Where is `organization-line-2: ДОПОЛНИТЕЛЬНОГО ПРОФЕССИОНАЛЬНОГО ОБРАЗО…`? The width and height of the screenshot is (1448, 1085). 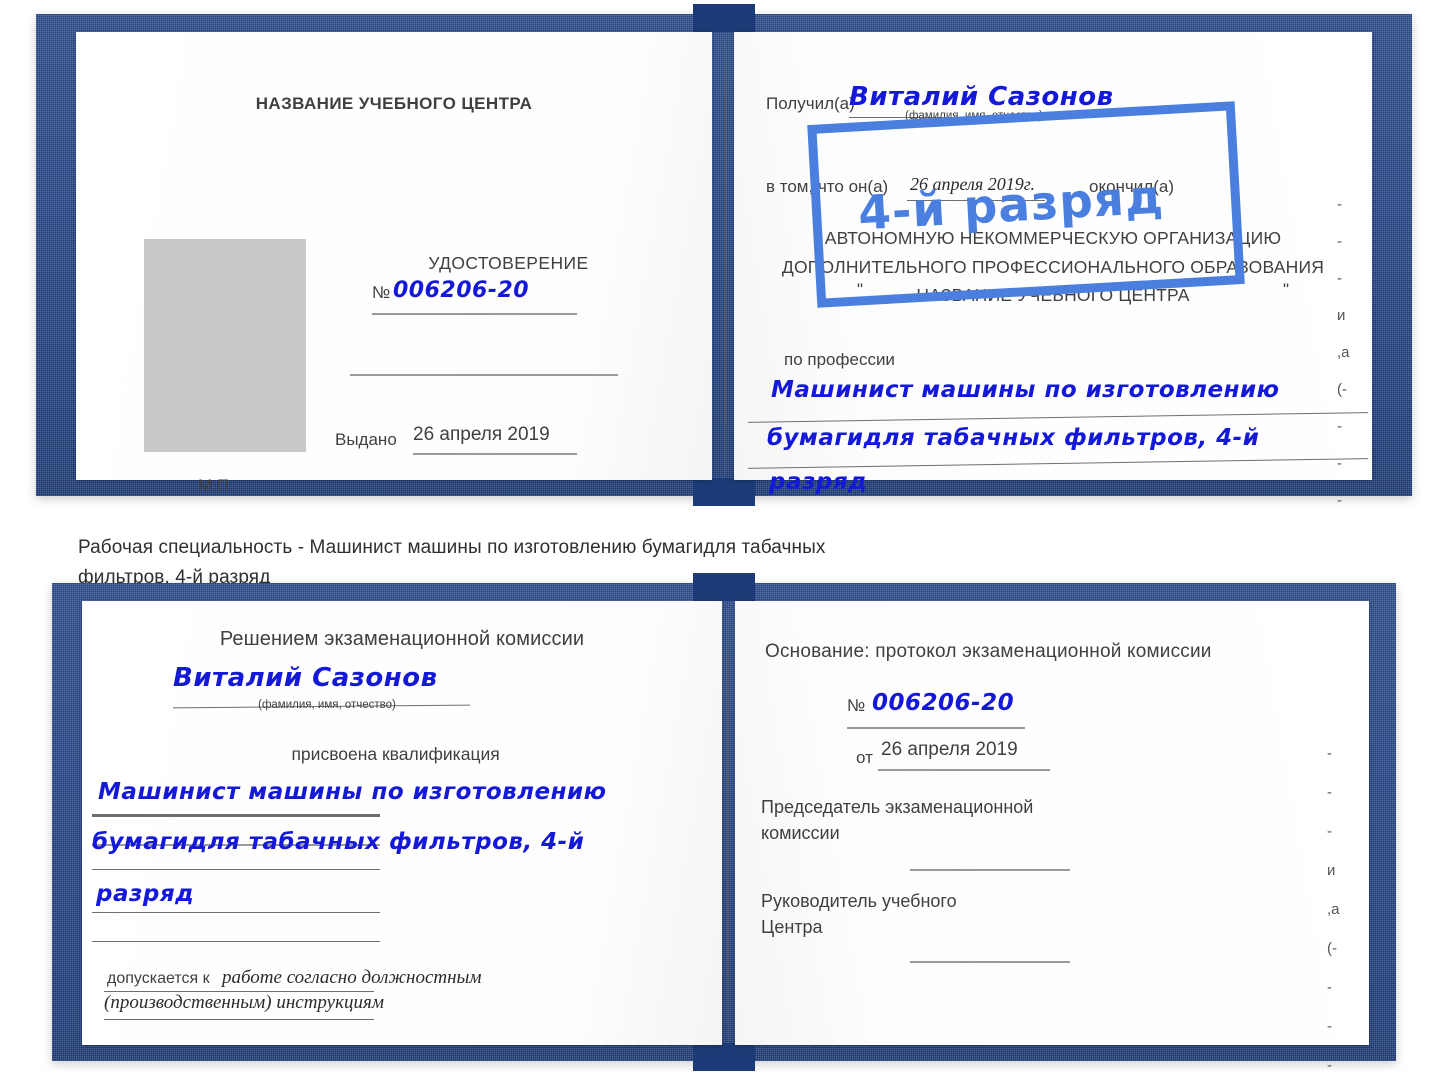
organization-line-2: ДОПОЛНИТЕЛЬНОГО ПРОФЕССИОНАЛЬНОГО ОБРАЗО… is located at coordinates (1053, 267).